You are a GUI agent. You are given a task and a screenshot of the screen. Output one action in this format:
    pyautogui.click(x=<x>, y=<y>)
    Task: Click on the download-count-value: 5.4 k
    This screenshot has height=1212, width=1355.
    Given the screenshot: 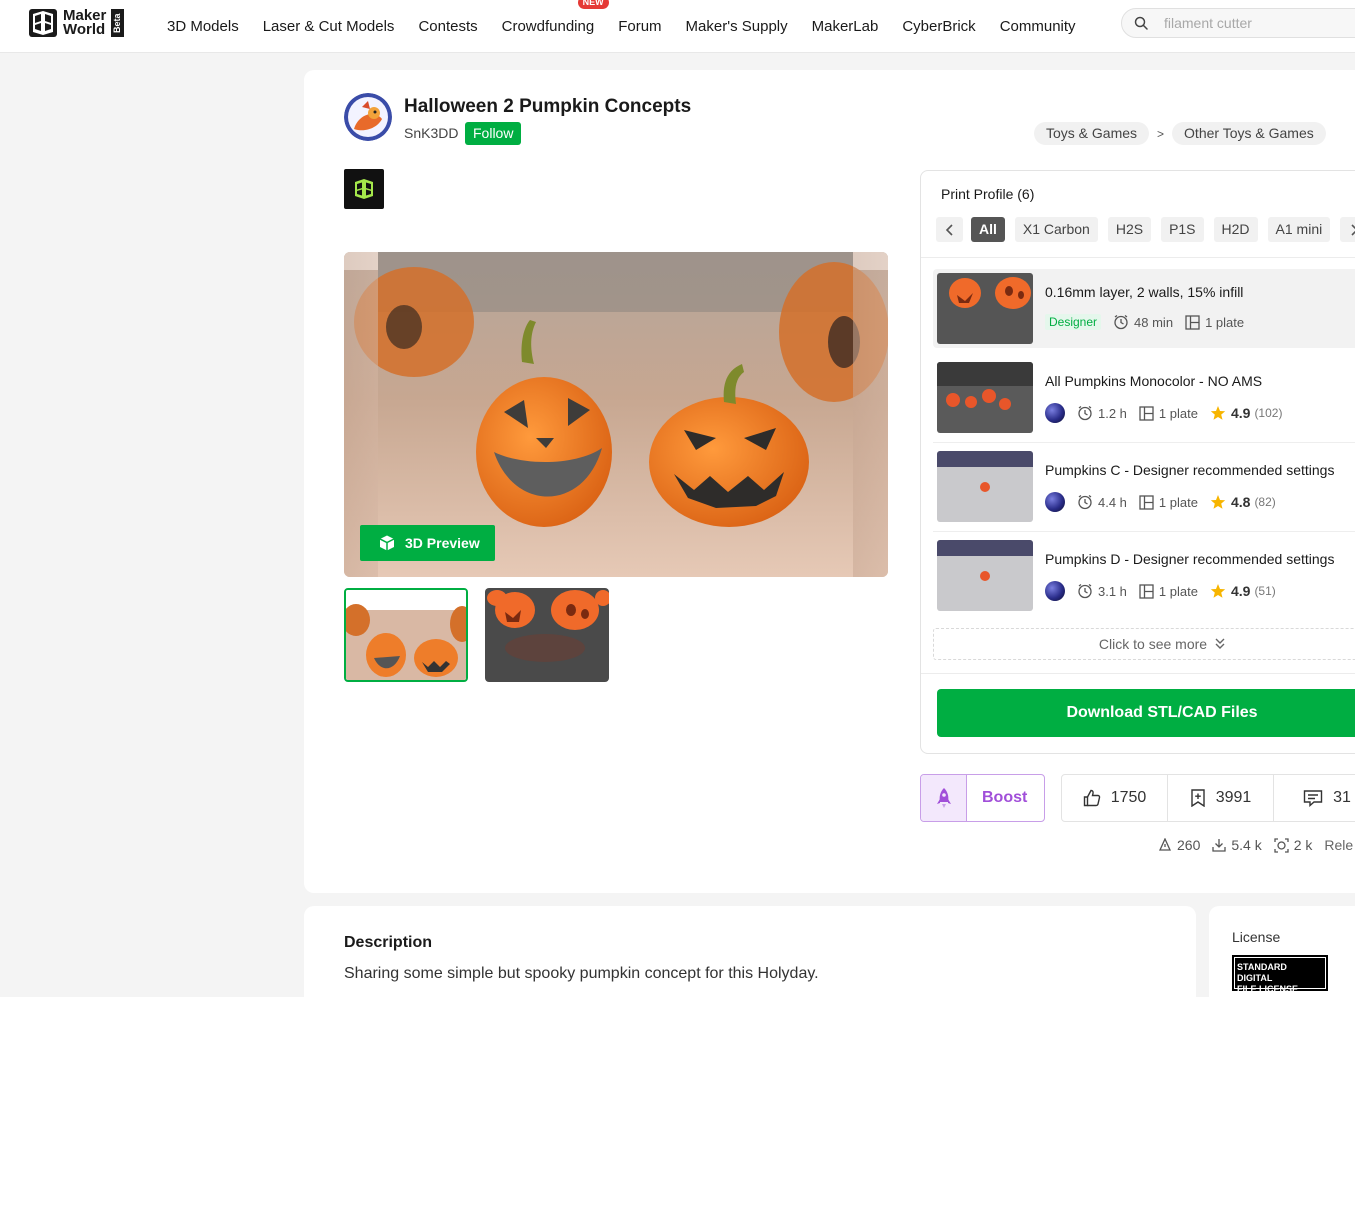 What is the action you would take?
    pyautogui.click(x=1246, y=845)
    